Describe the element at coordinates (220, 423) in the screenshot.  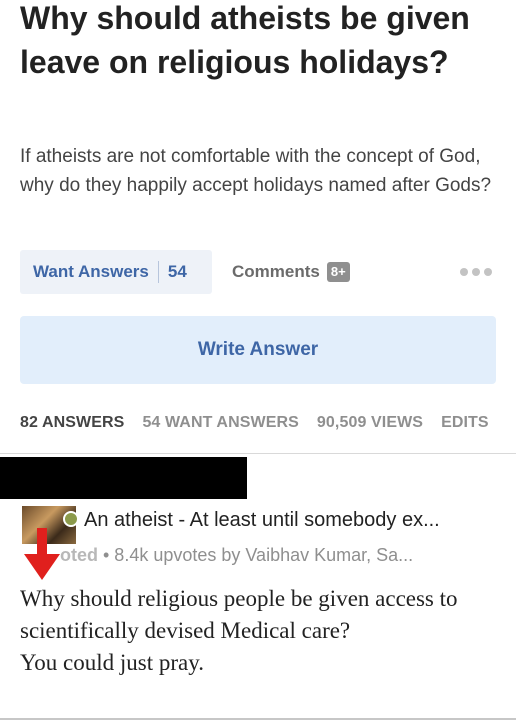
I see `want-answers-count-link: 54 WANT ANSWERS` at that location.